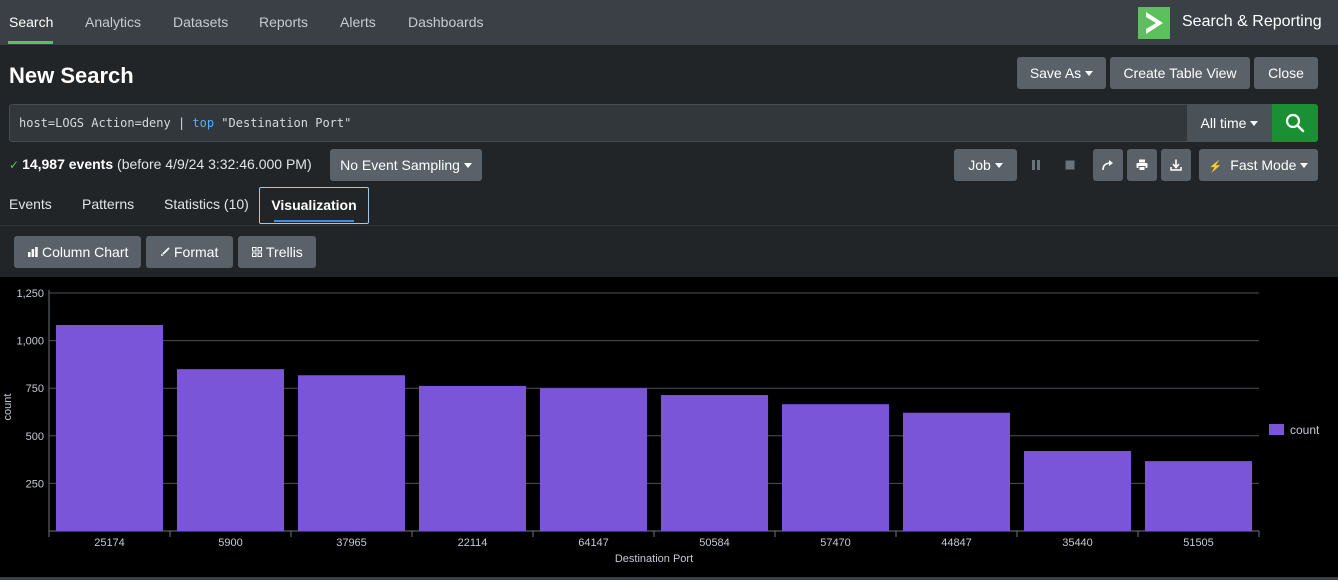 The width and height of the screenshot is (1338, 580). I want to click on y-axis-title: count, so click(8, 407).